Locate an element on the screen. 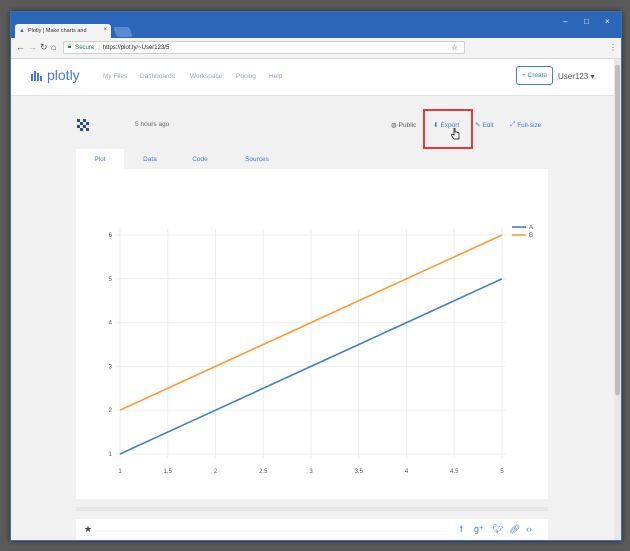 The height and width of the screenshot is (551, 630). y-tick-label: 5 is located at coordinates (111, 280).